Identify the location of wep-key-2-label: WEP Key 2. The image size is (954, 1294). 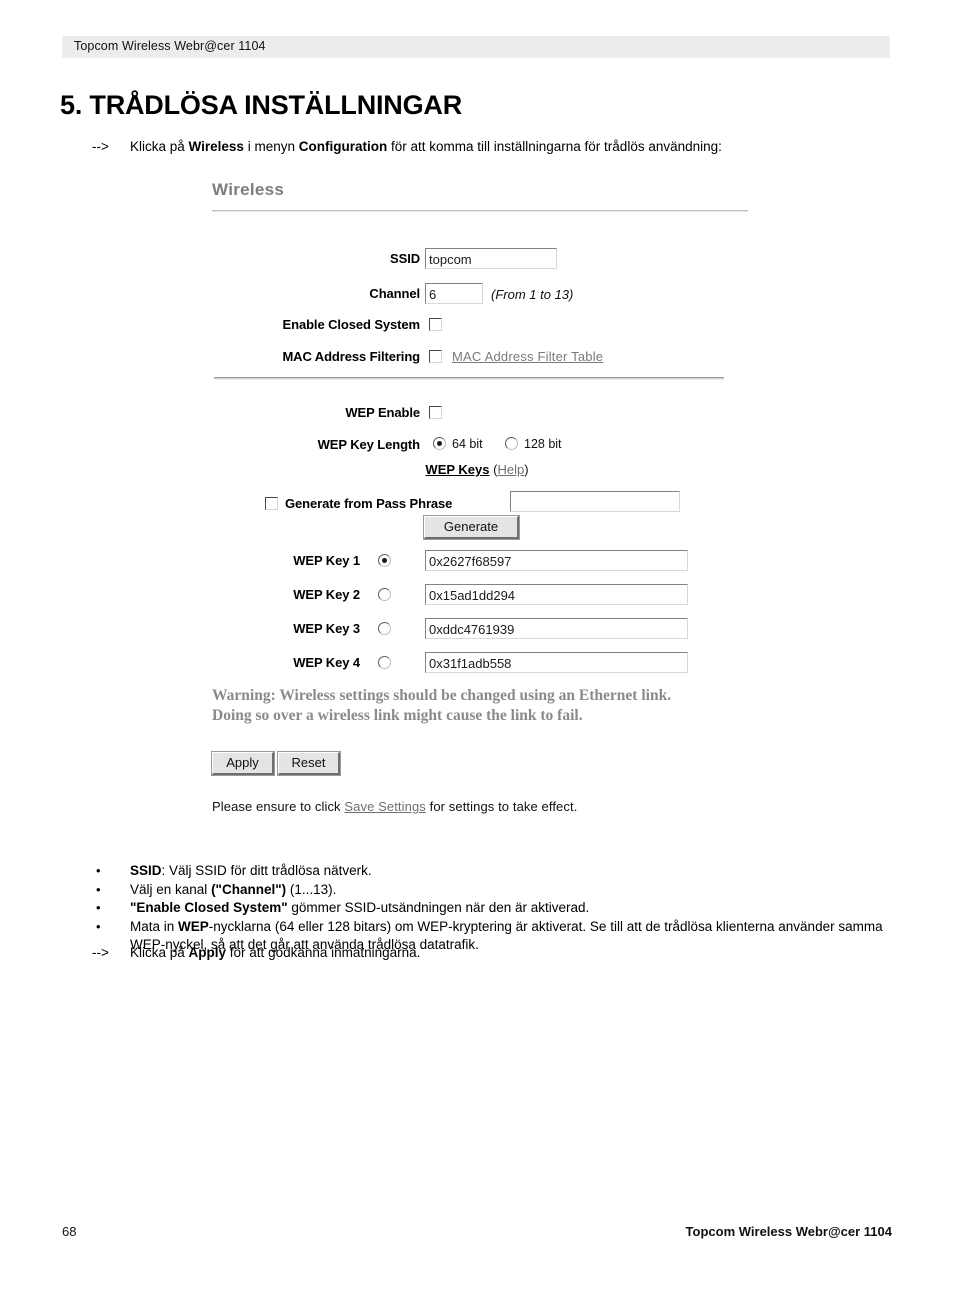
(326, 594).